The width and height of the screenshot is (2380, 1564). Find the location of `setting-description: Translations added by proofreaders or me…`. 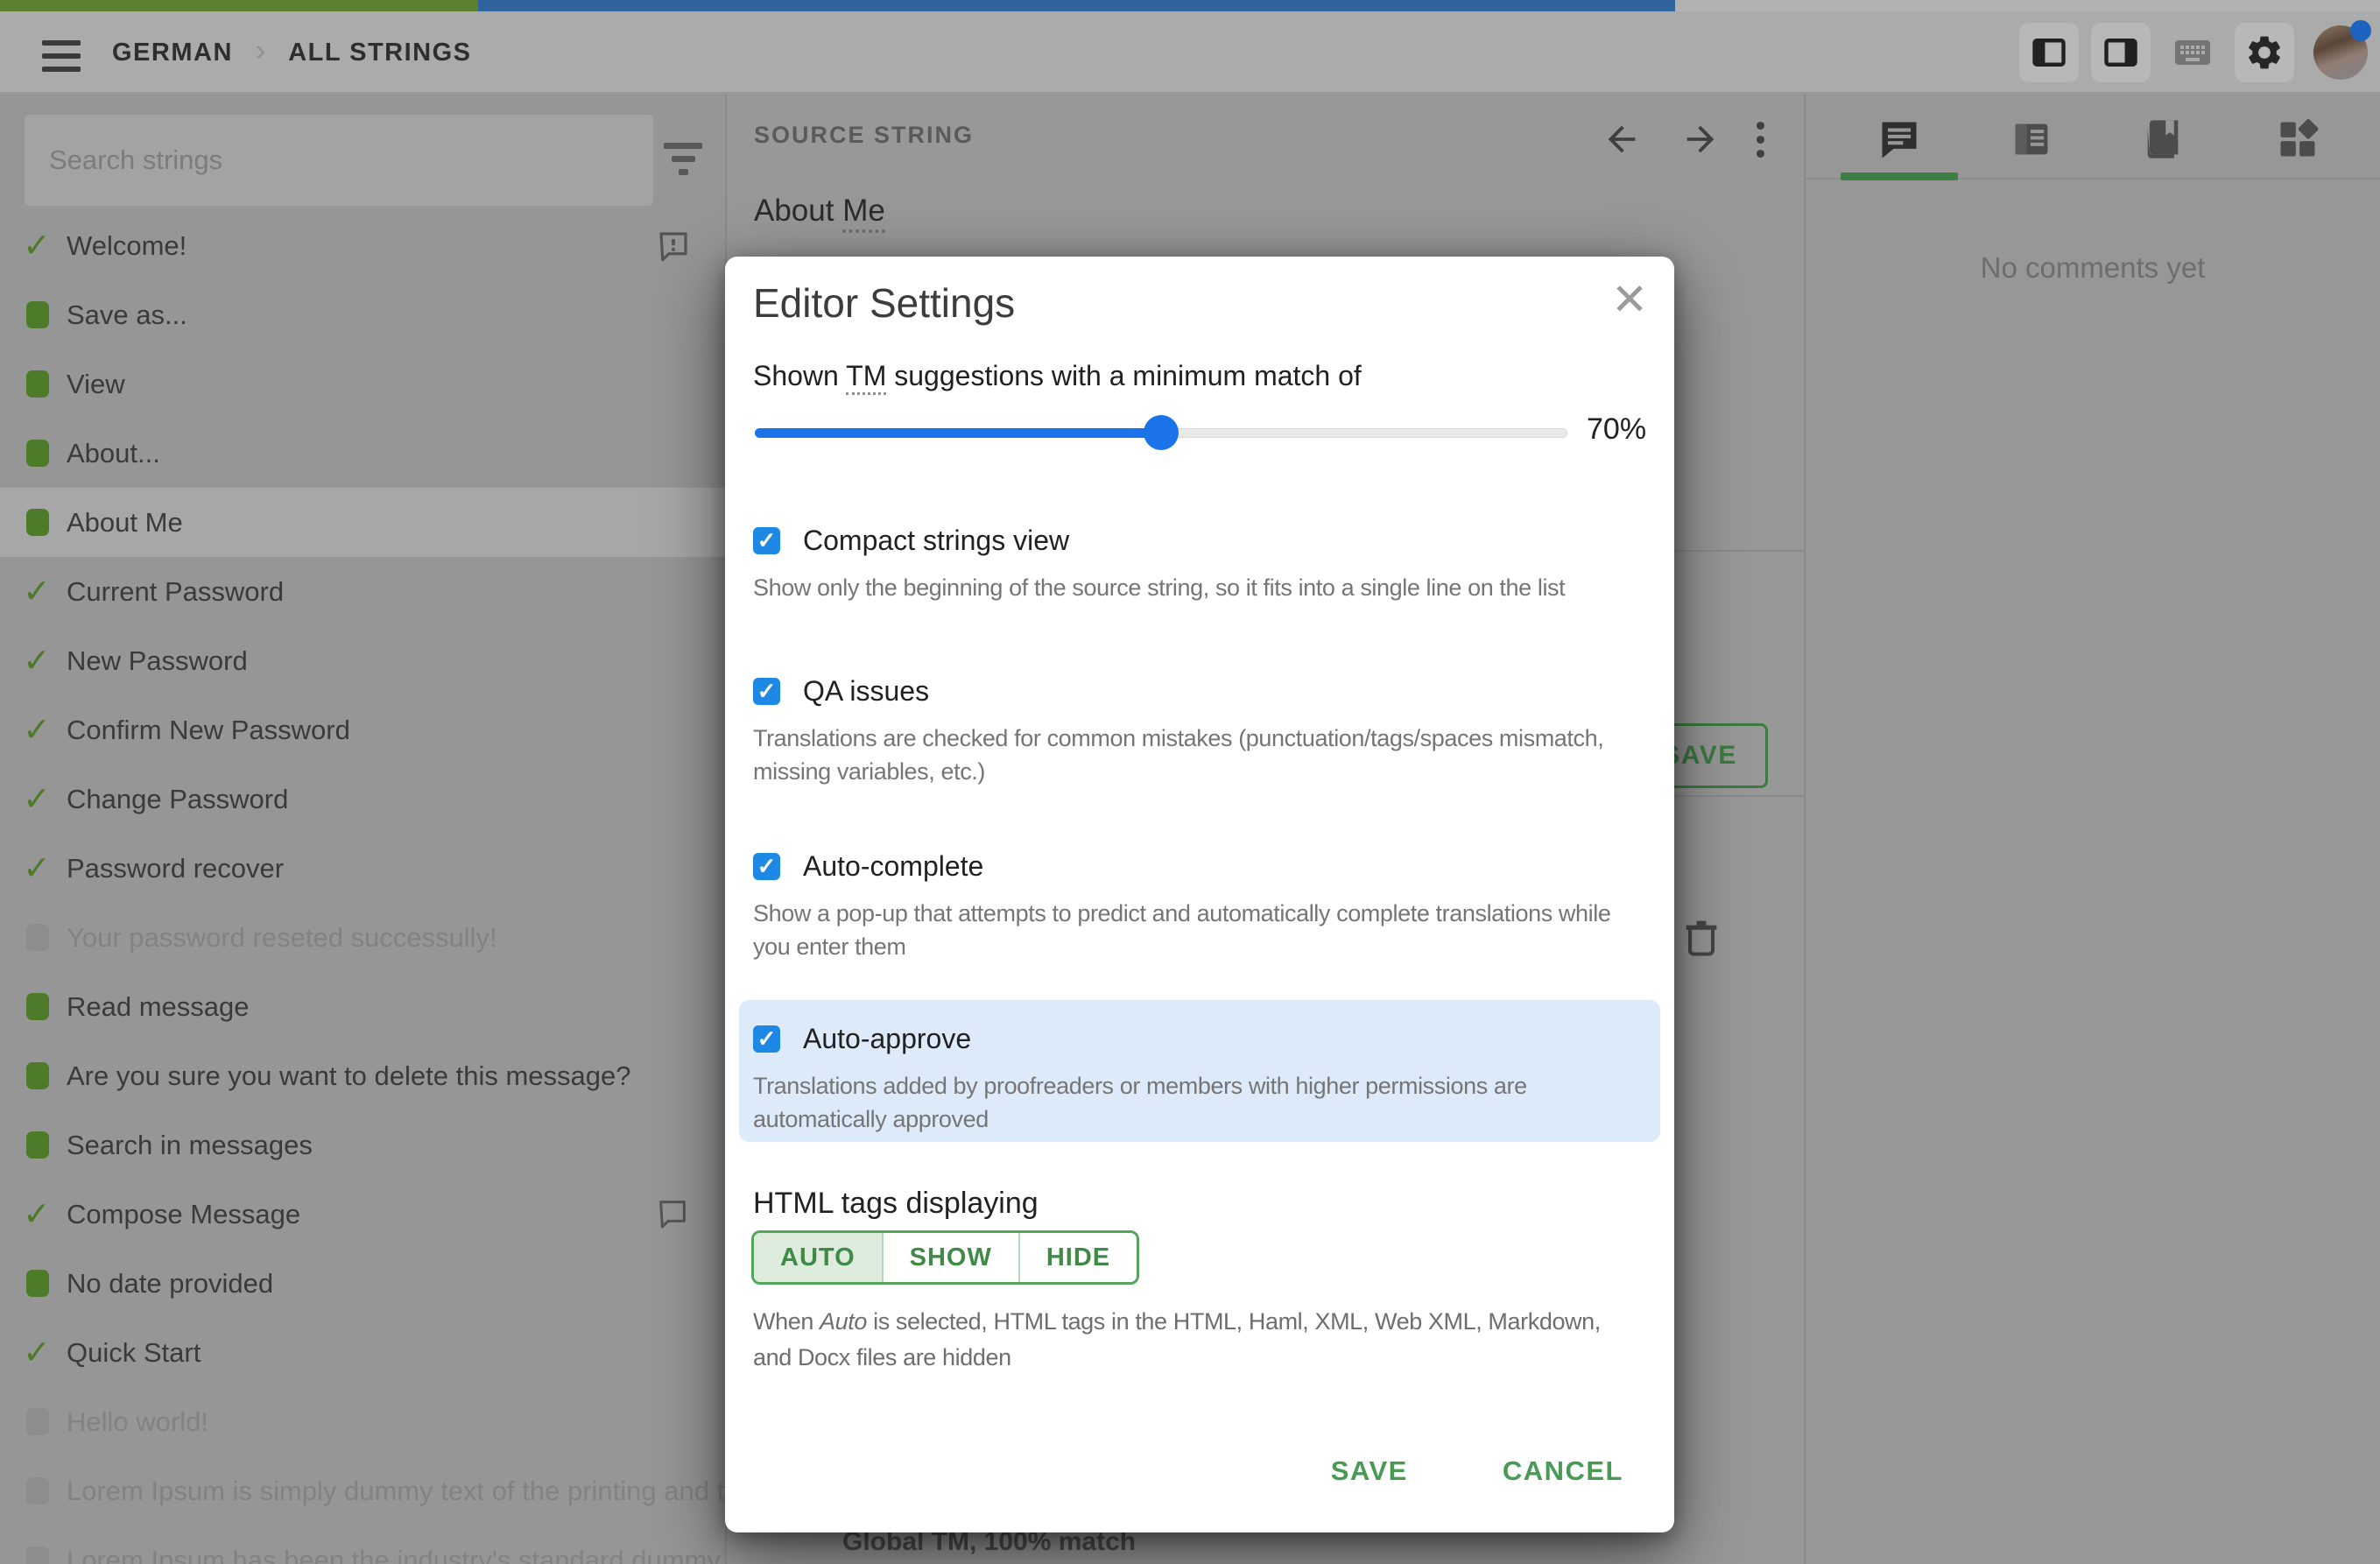

setting-description: Translations added by proofreaders or me… is located at coordinates (1140, 1103).